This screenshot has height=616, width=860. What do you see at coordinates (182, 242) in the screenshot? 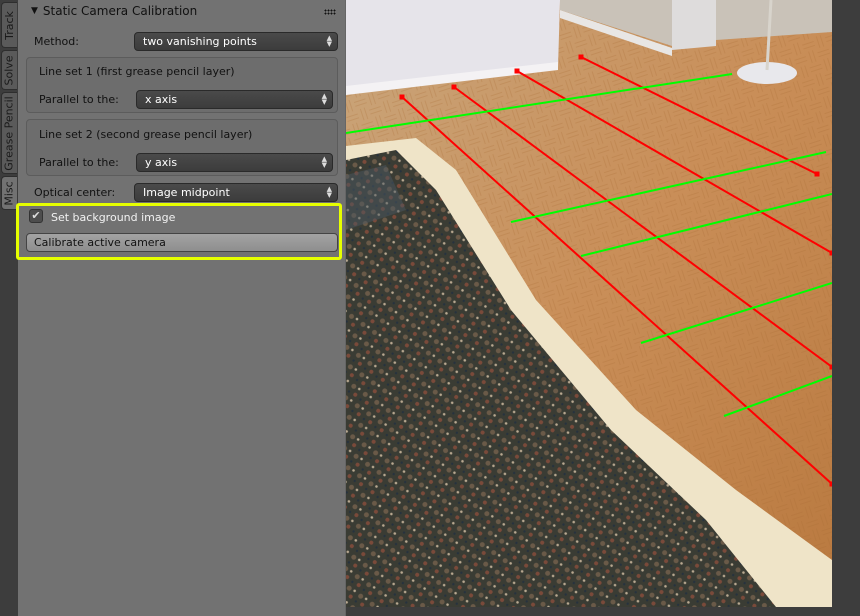
I see `calibrate-active-camera-button: Calibrate active camera` at bounding box center [182, 242].